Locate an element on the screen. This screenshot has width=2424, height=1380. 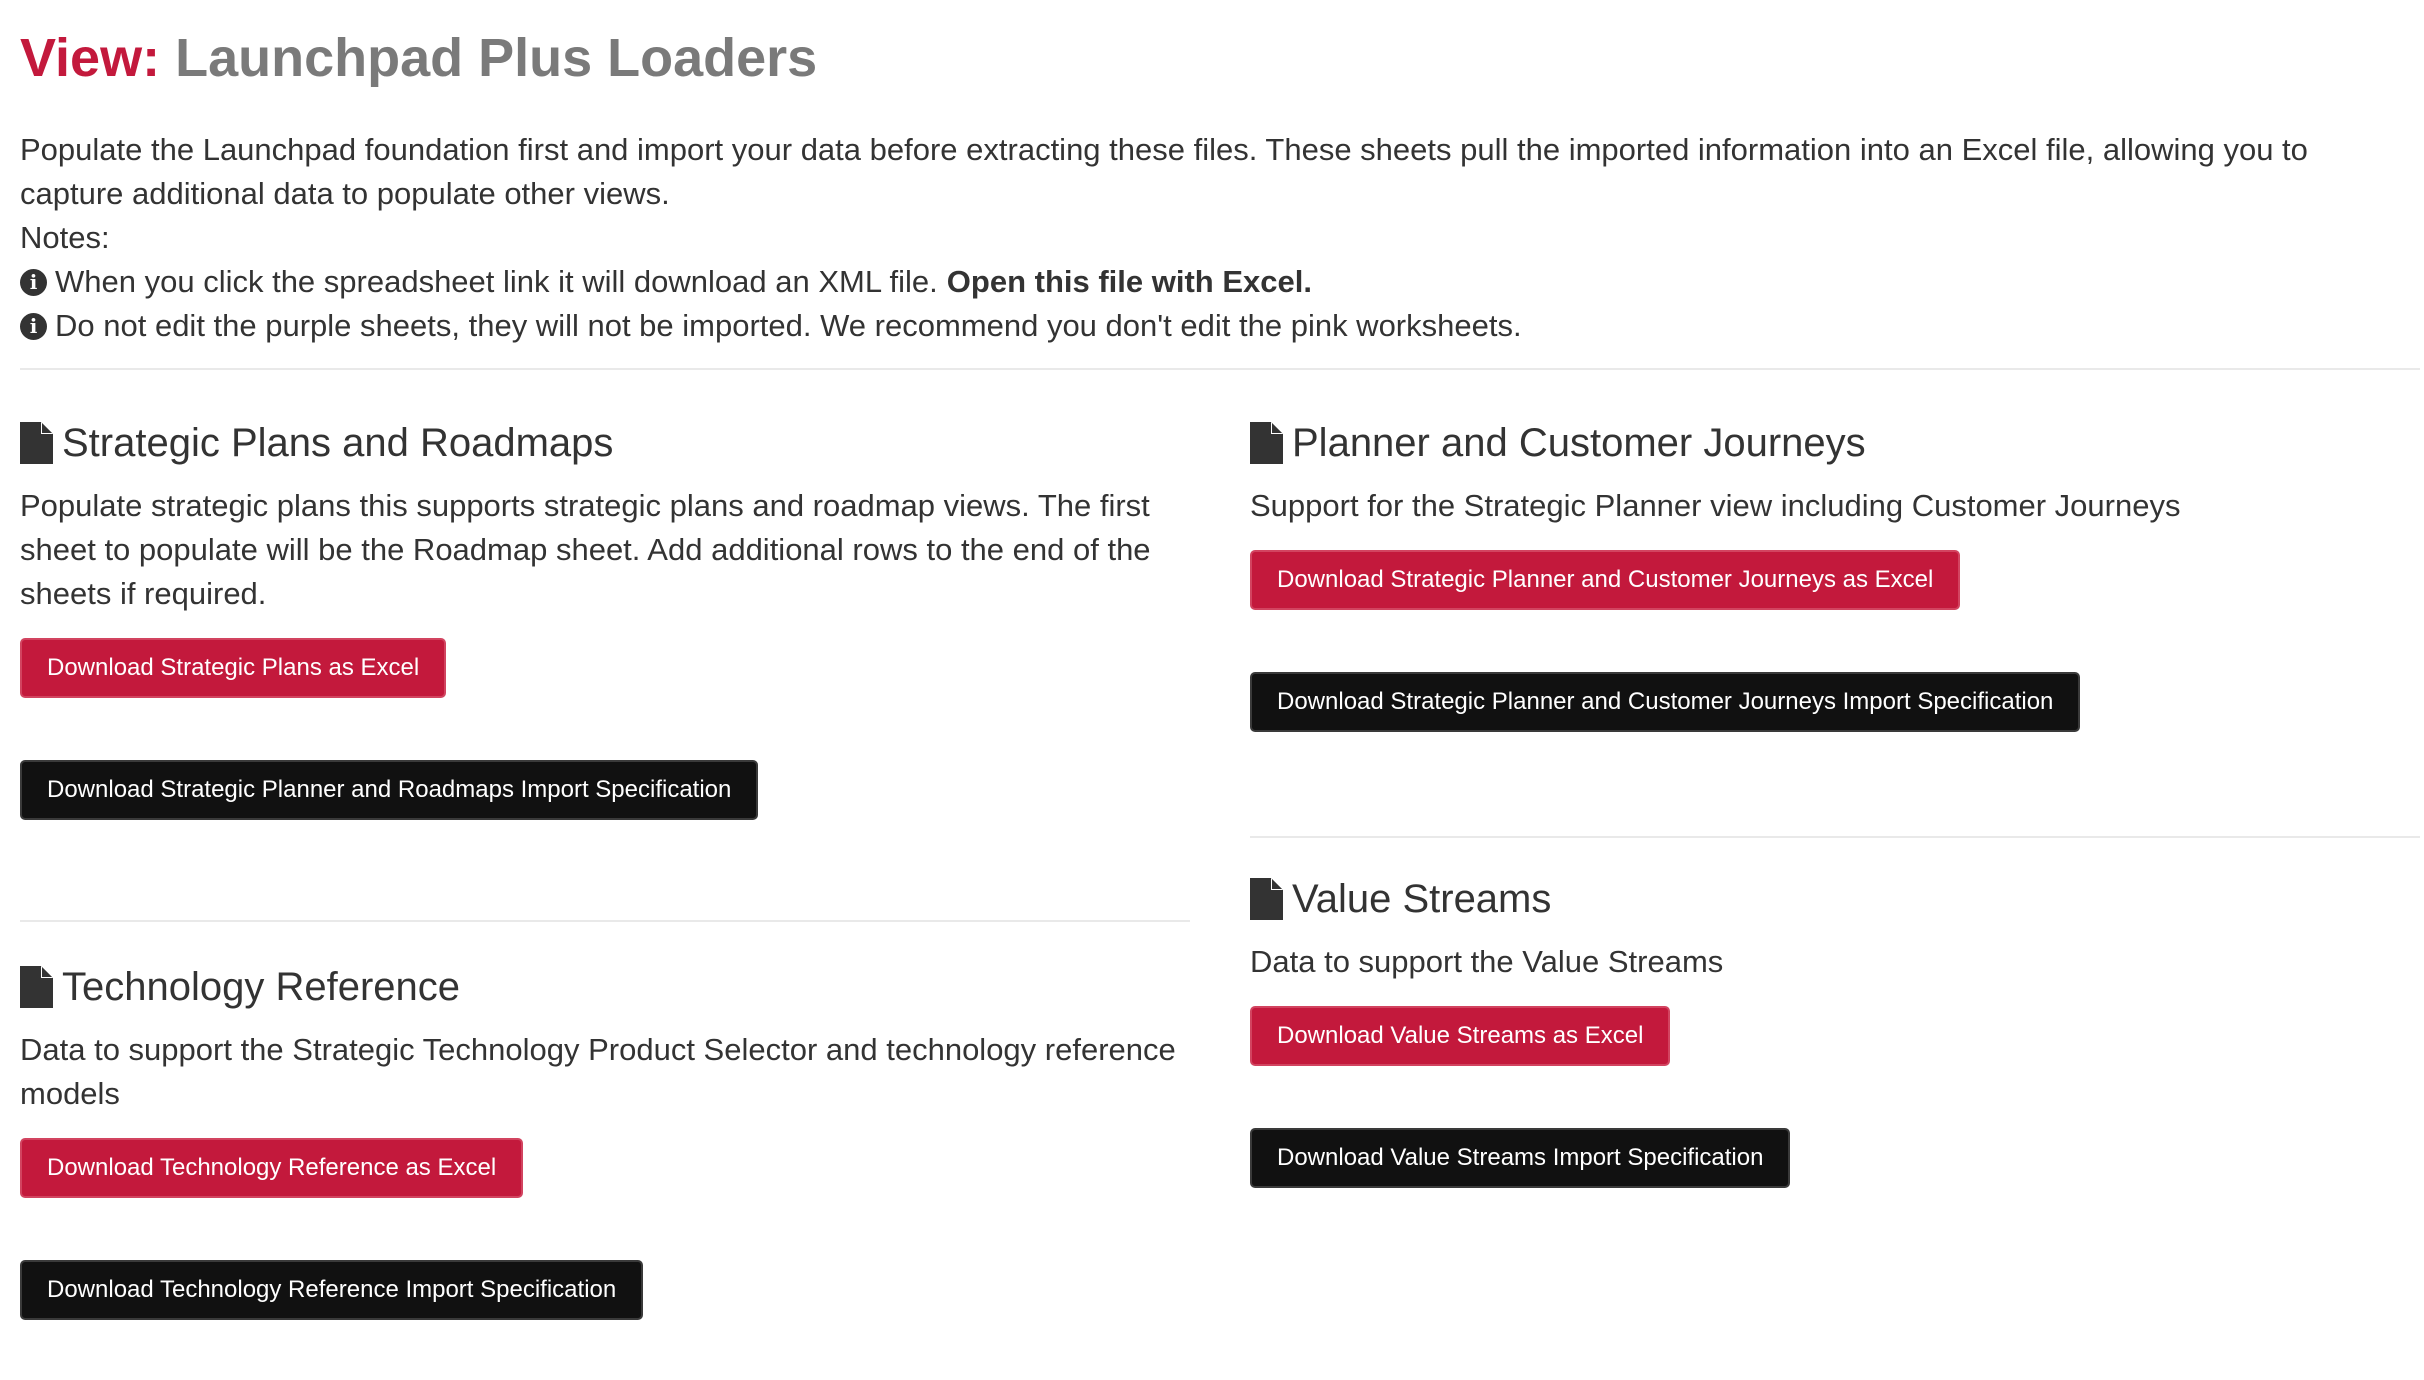
section-title: Planner and Customer Journeys is located at coordinates (1579, 442).